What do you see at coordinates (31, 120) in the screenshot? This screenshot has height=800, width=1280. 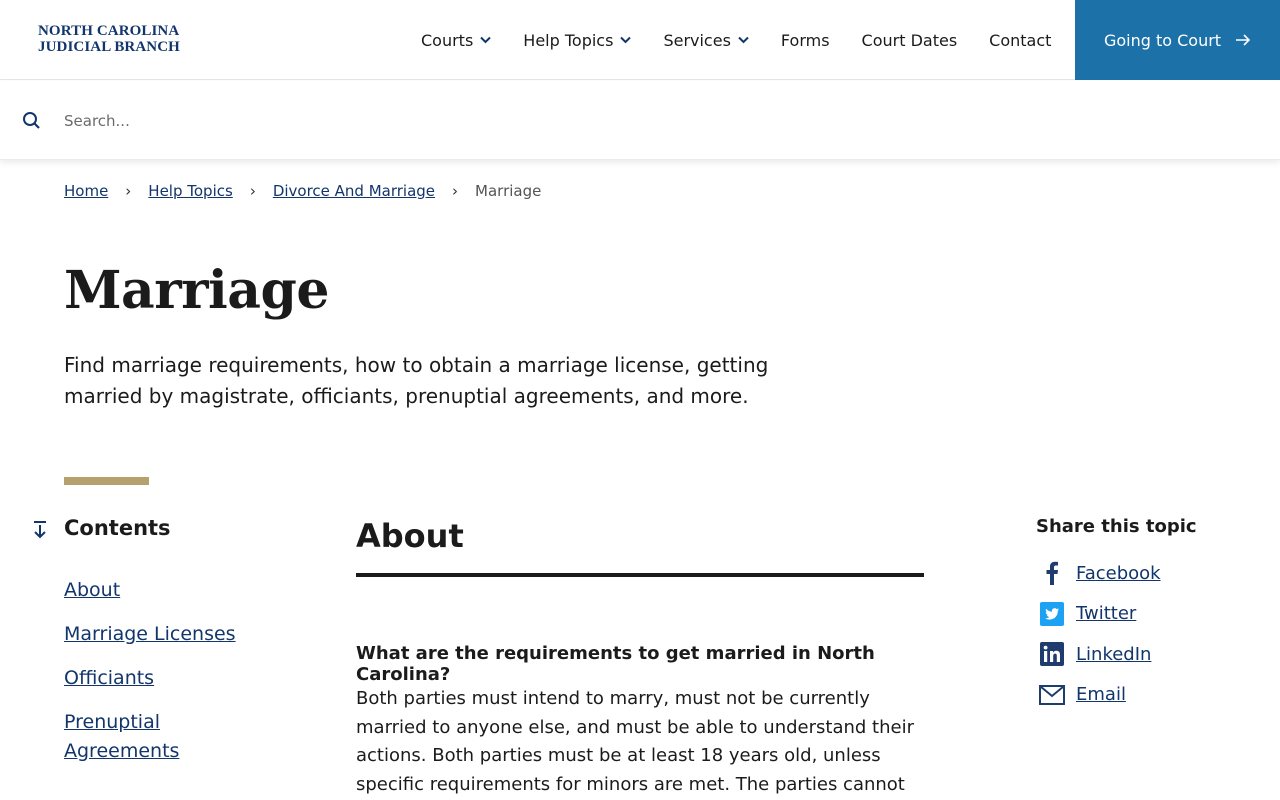 I see `search-icon` at bounding box center [31, 120].